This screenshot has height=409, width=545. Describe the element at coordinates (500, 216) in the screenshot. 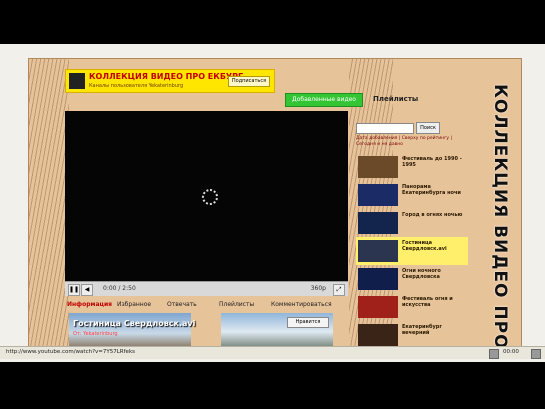

I see `vertical-banner-text: КОЛЛЕКЦИЯ ВИДЕО ПРО` at that location.